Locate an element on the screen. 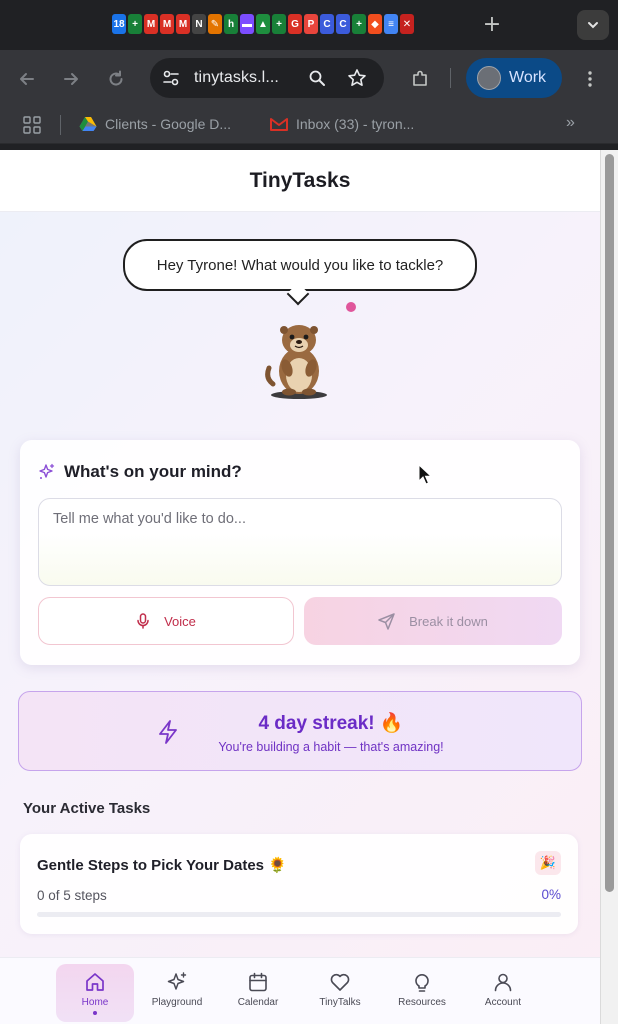  lightbulb-icon is located at coordinates (422, 983).